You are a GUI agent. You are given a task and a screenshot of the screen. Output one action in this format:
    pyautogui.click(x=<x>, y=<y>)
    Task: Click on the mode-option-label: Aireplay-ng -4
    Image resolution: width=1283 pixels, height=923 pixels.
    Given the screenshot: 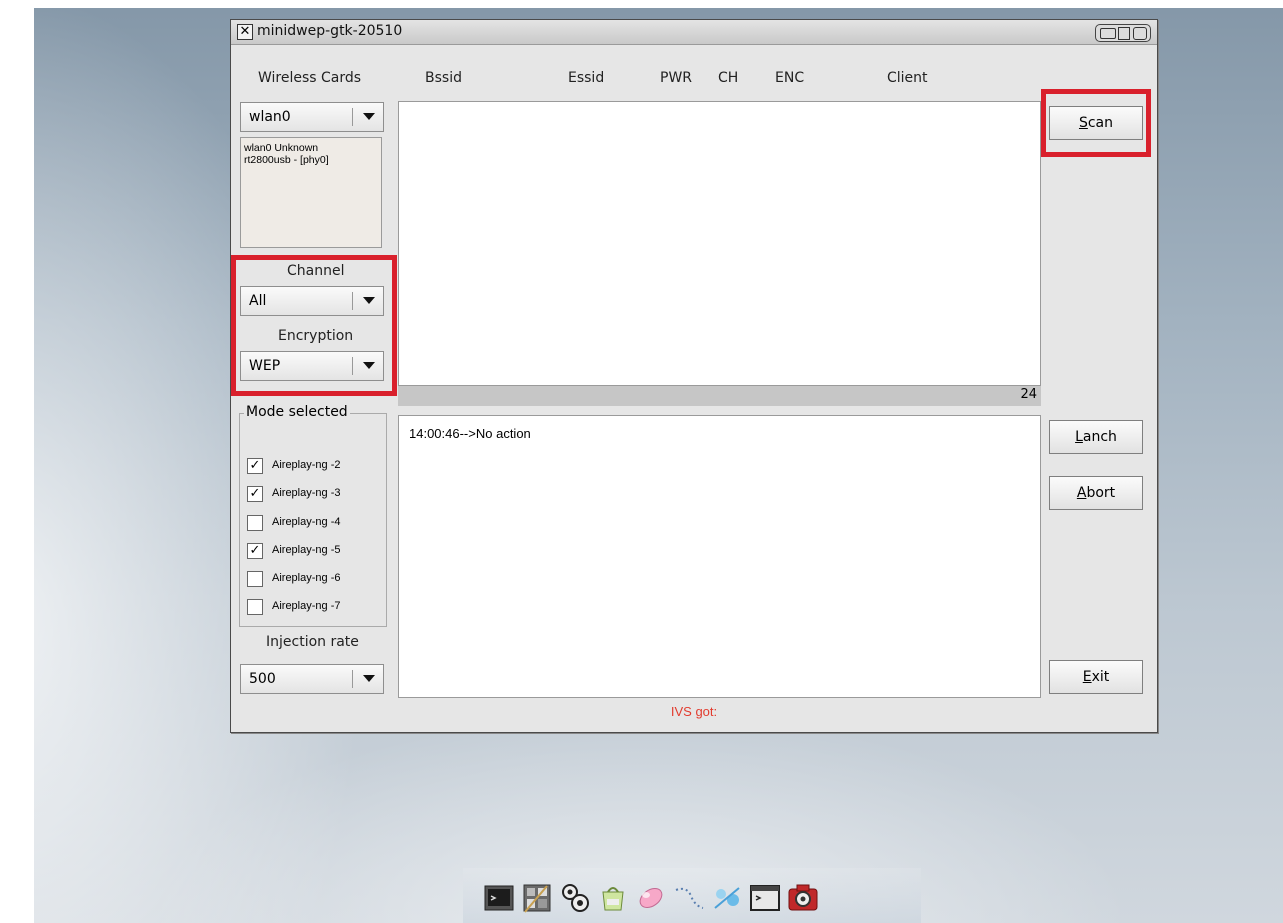 What is the action you would take?
    pyautogui.click(x=306, y=522)
    